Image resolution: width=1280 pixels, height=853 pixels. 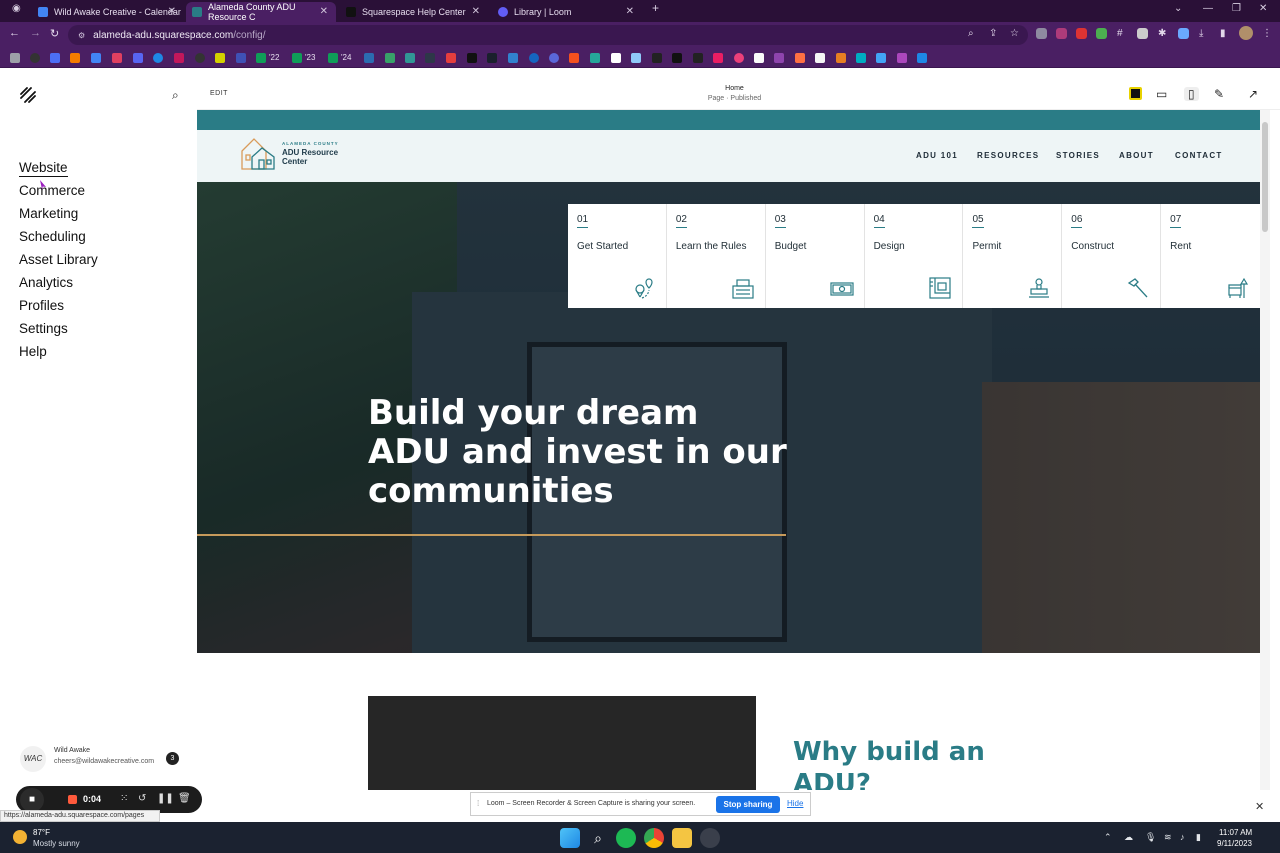 What do you see at coordinates (346, 57) in the screenshot?
I see `bookmark-label: '24` at bounding box center [346, 57].